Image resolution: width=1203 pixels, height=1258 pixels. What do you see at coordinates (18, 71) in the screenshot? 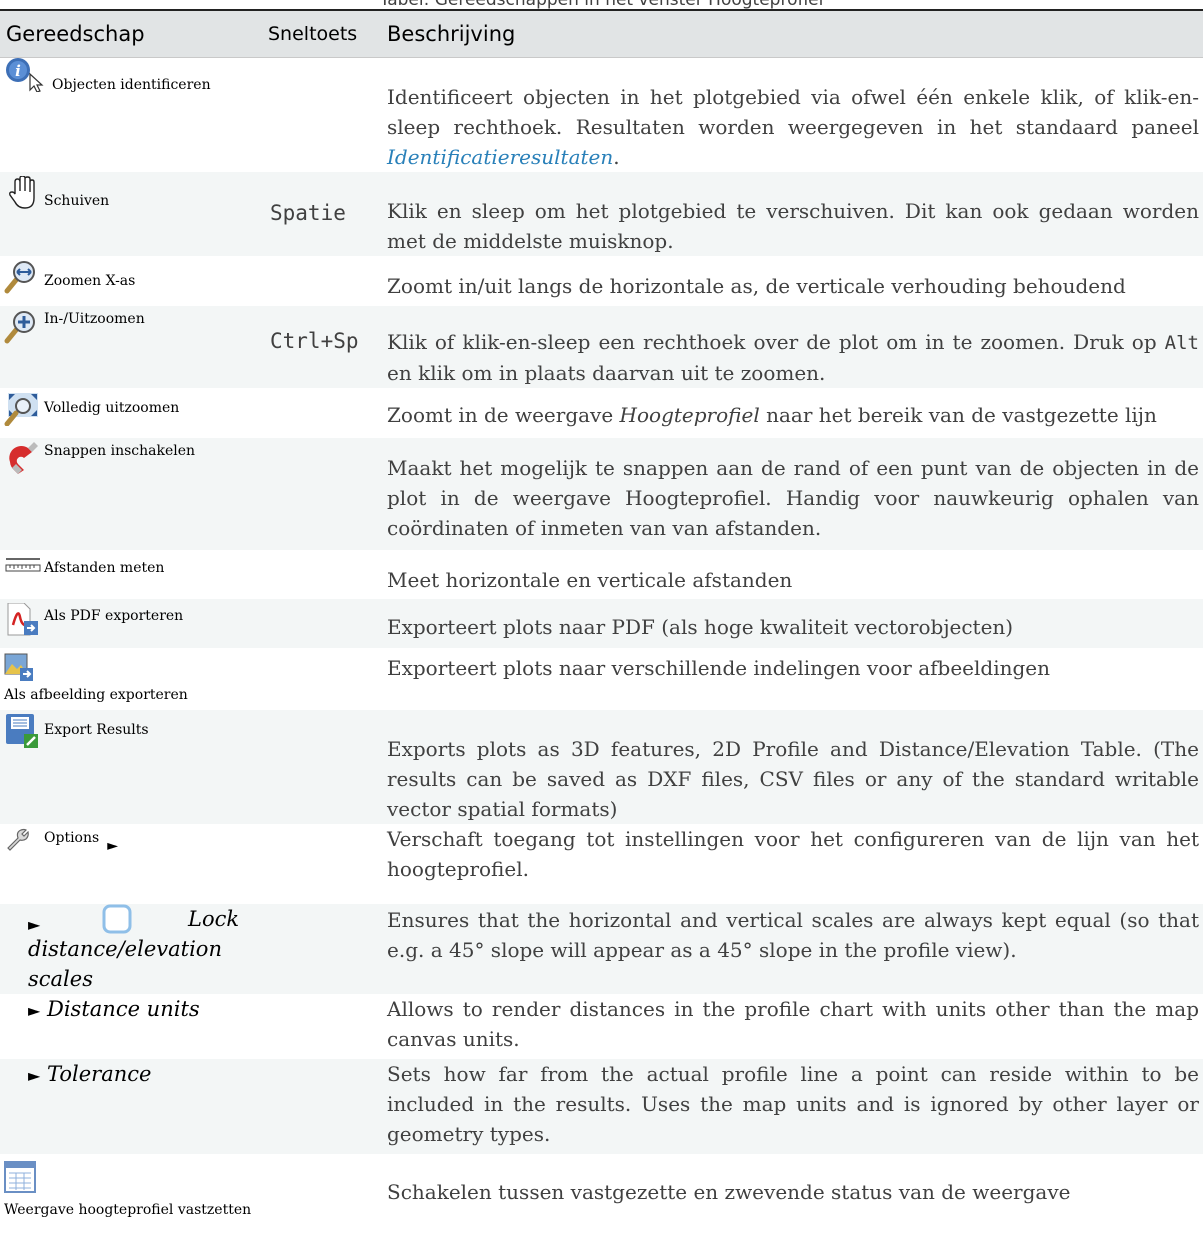
I see `svg-text: i` at bounding box center [18, 71].